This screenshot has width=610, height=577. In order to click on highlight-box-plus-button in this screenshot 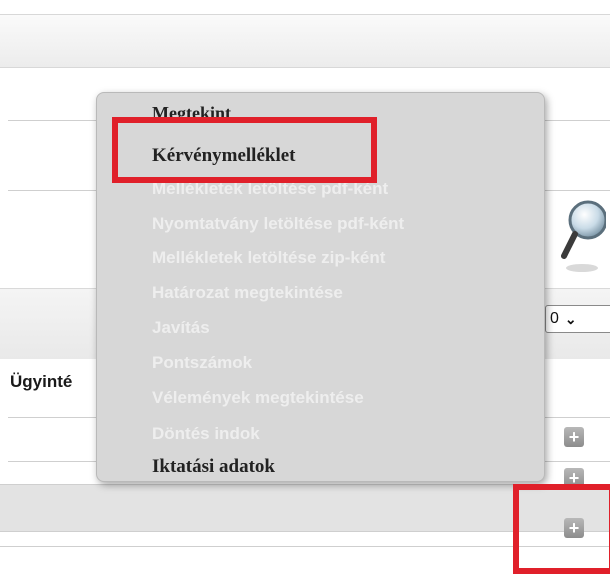, I will do `click(561, 529)`.